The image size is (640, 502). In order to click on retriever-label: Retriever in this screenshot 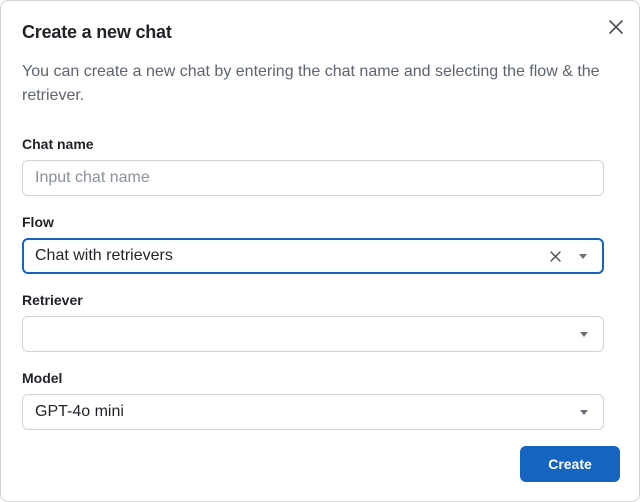, I will do `click(52, 300)`.